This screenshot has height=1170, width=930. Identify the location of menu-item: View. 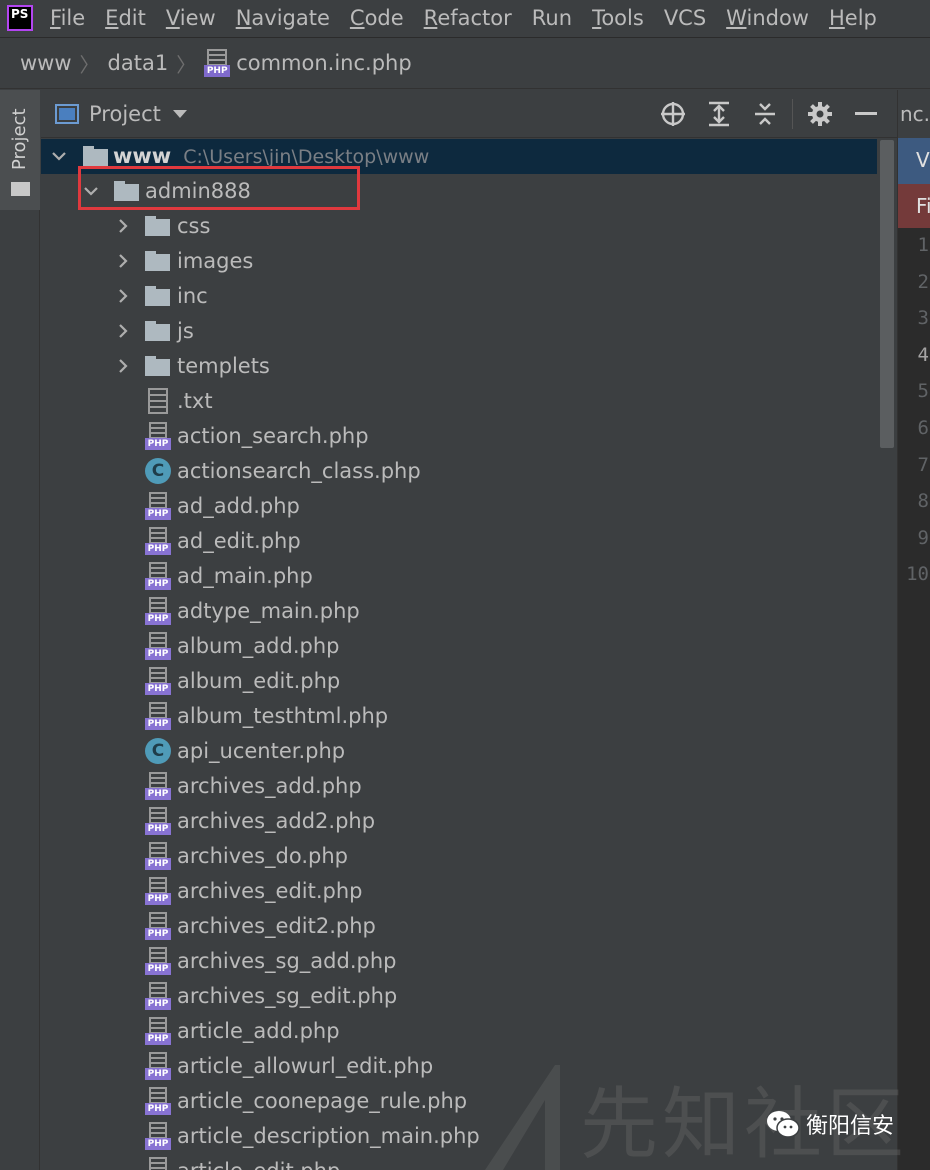
(191, 18).